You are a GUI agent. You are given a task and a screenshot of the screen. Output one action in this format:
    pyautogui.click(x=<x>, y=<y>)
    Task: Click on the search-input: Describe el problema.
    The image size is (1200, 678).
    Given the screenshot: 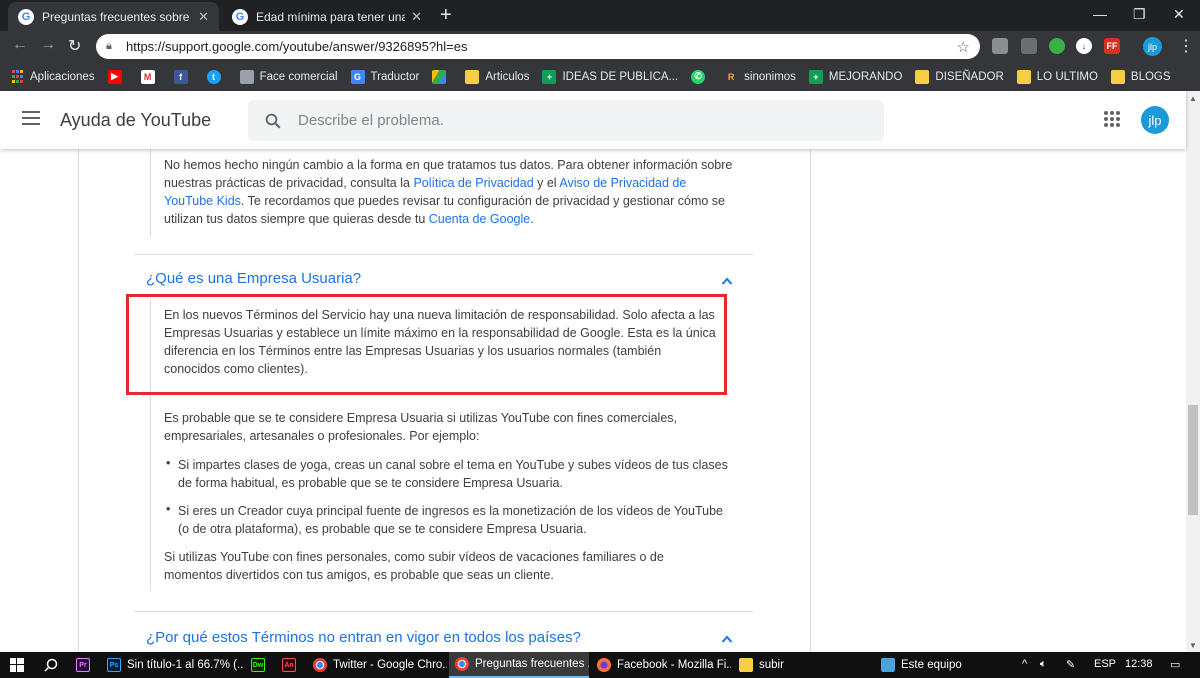 What is the action you would take?
    pyautogui.click(x=566, y=120)
    